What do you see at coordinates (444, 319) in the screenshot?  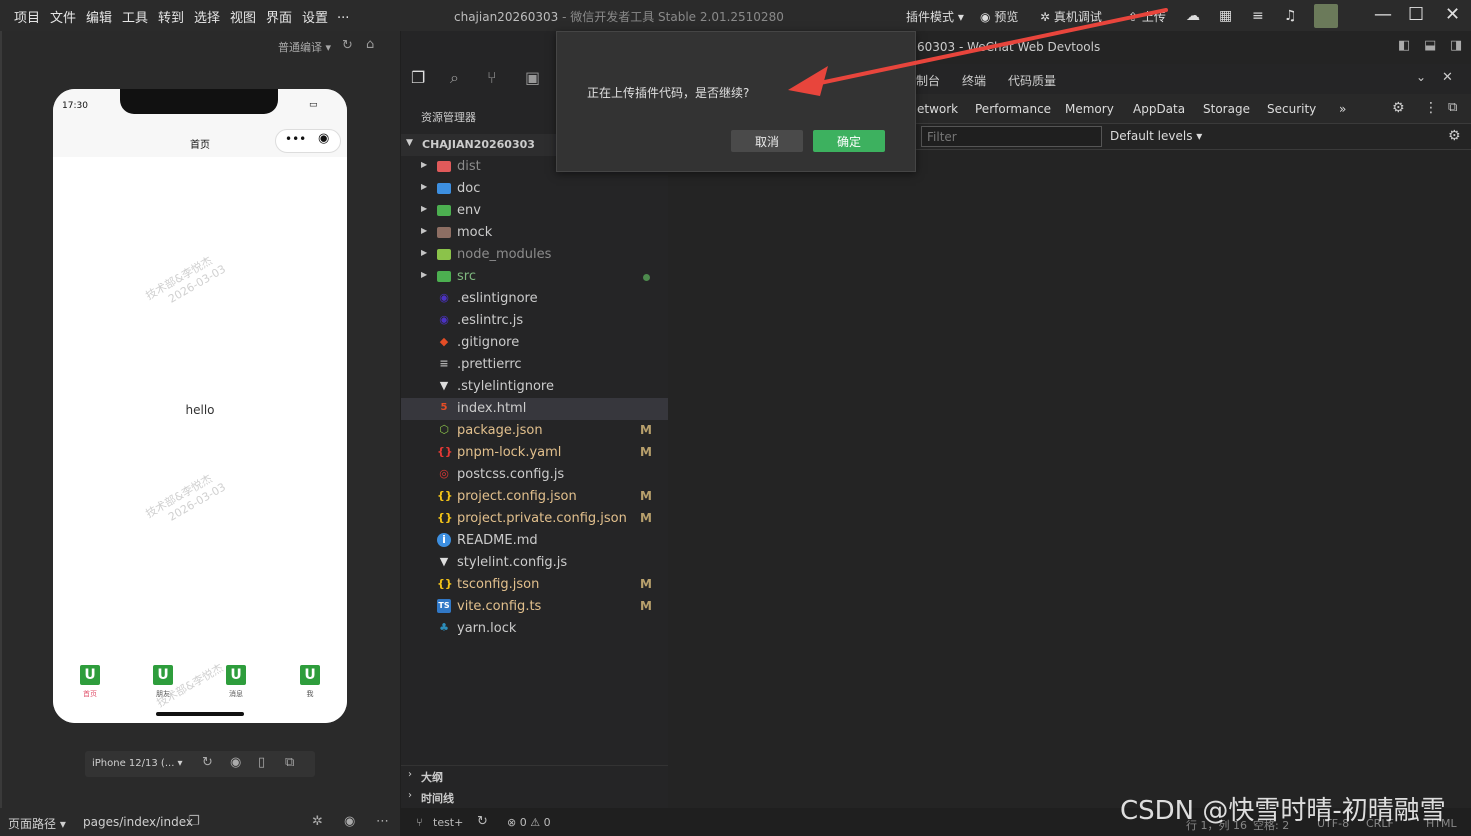 I see `eslint-icon: ◉` at bounding box center [444, 319].